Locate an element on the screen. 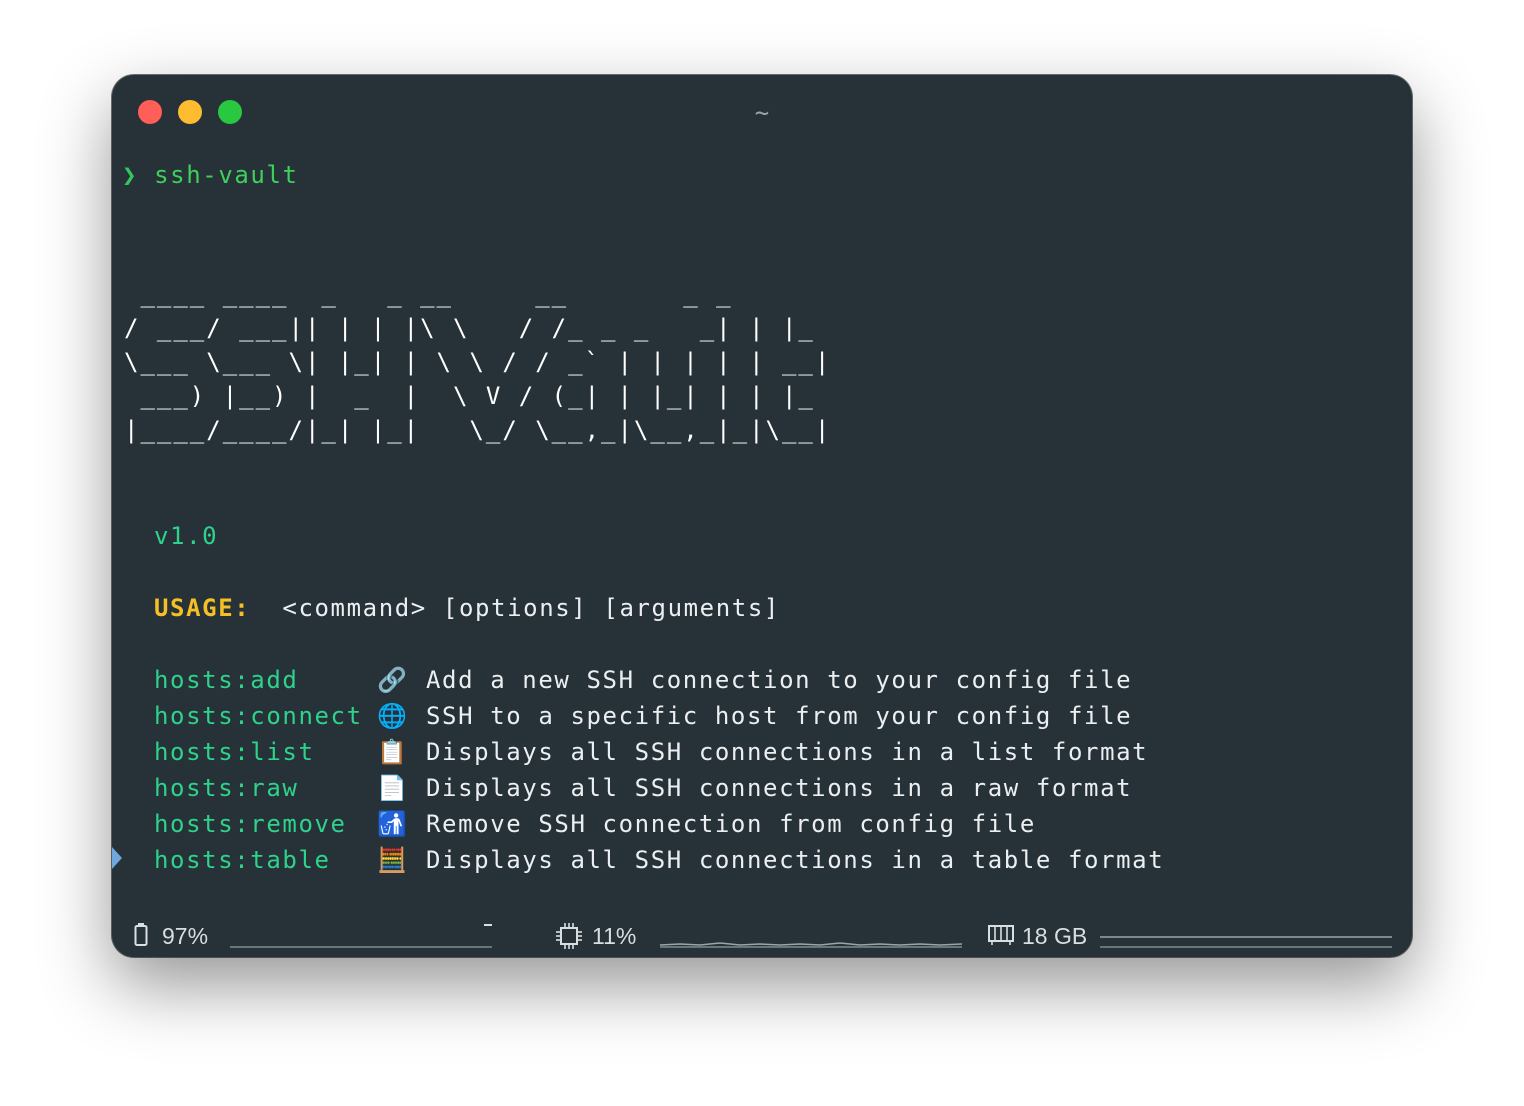 The width and height of the screenshot is (1524, 1106). status-bar: 97% 11% 18 GB is located at coordinates (762, 931).